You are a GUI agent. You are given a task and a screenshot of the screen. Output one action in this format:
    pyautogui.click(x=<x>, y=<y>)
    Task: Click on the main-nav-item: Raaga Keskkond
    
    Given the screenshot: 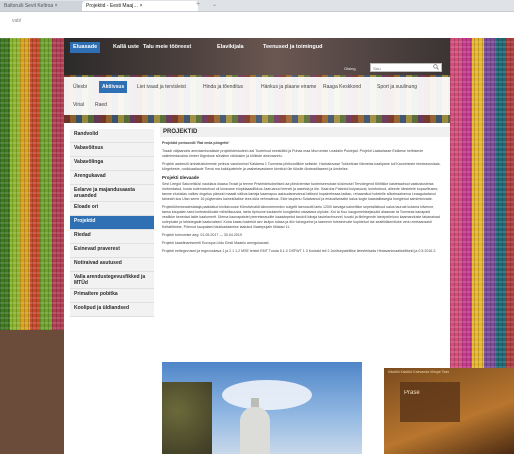 What is the action you would take?
    pyautogui.click(x=342, y=87)
    